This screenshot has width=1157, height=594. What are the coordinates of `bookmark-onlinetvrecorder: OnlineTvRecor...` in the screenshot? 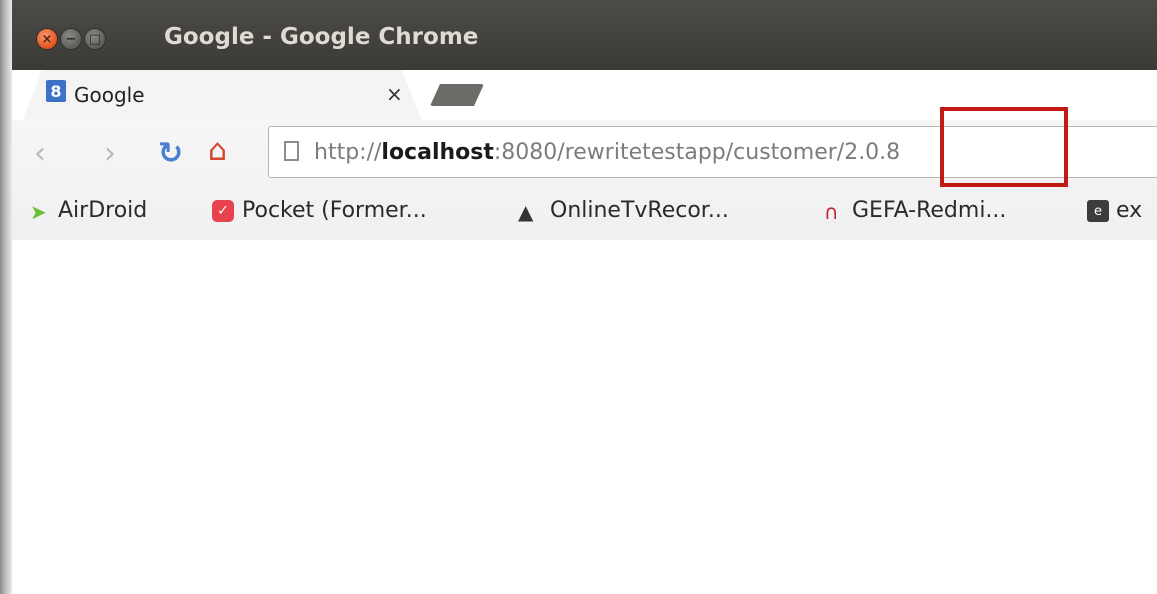 It's located at (639, 210).